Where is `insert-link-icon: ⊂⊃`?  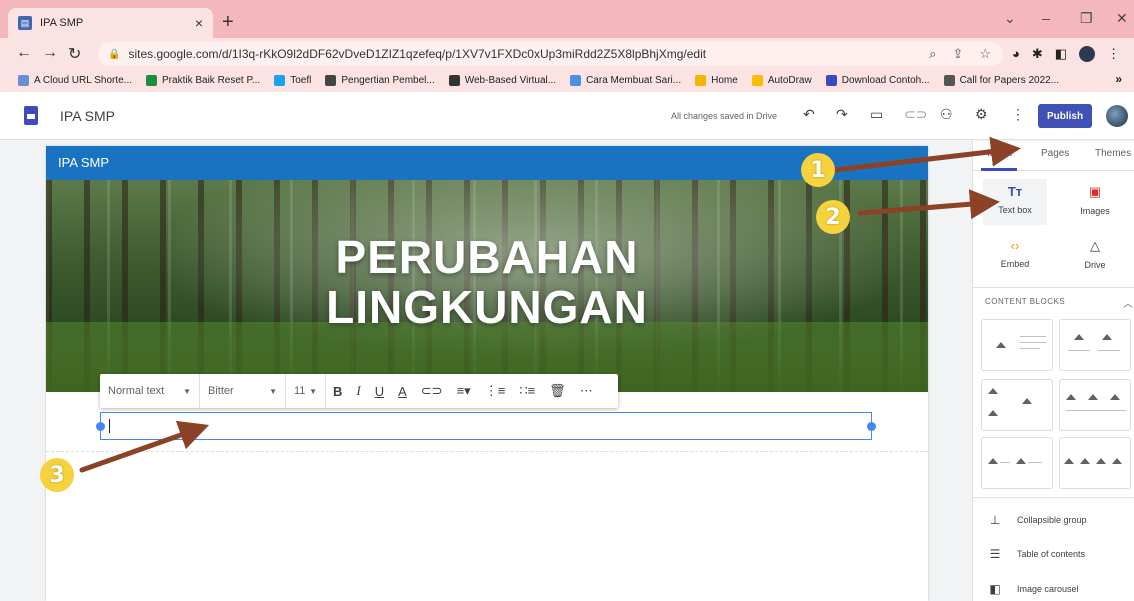
insert-link-icon: ⊂⊃ is located at coordinates (432, 391).